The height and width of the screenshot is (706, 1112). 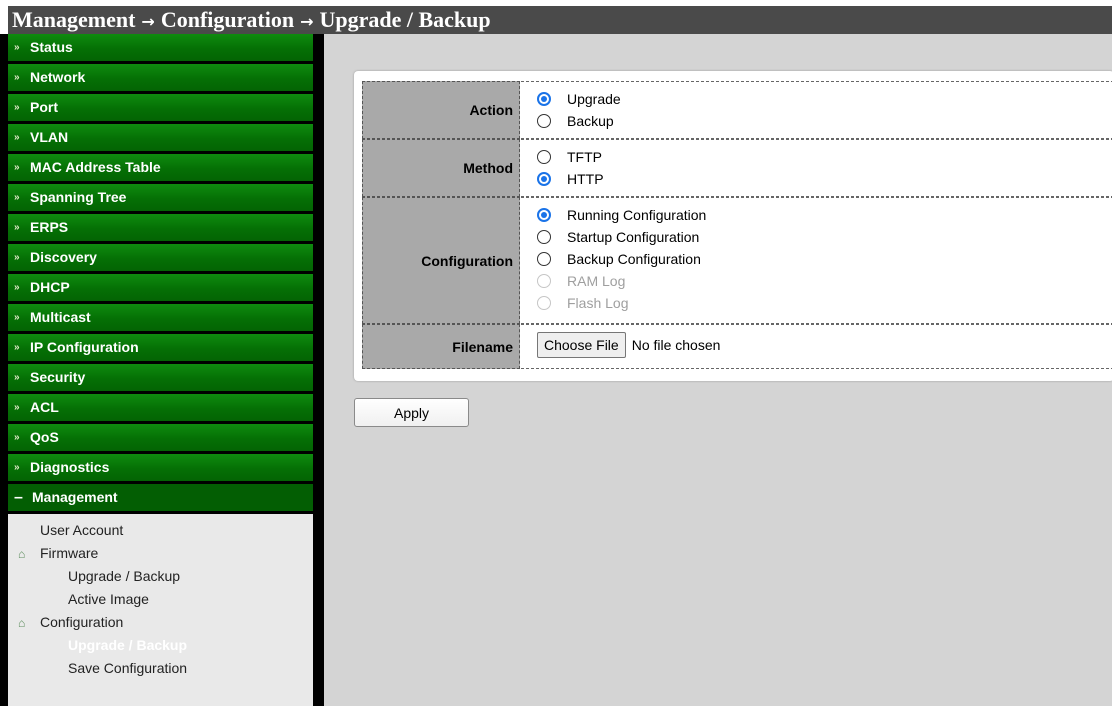 I want to click on radio-ram-log: RAM Log, so click(x=824, y=281).